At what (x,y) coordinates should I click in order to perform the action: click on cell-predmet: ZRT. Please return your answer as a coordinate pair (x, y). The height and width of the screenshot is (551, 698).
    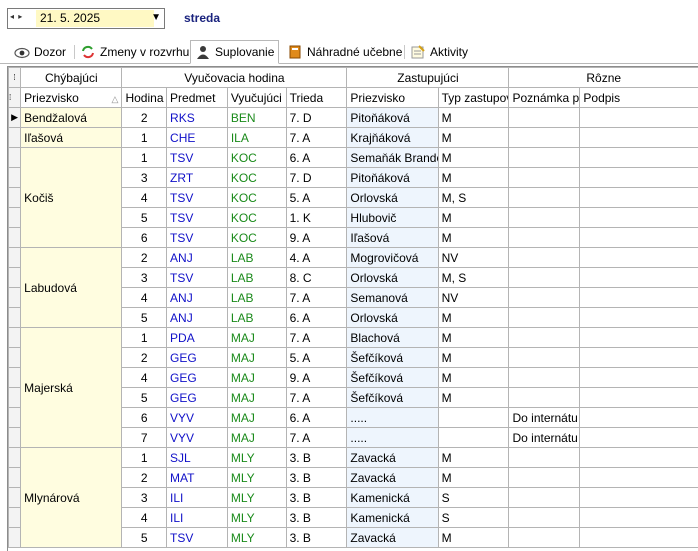
    Looking at the image, I should click on (197, 177).